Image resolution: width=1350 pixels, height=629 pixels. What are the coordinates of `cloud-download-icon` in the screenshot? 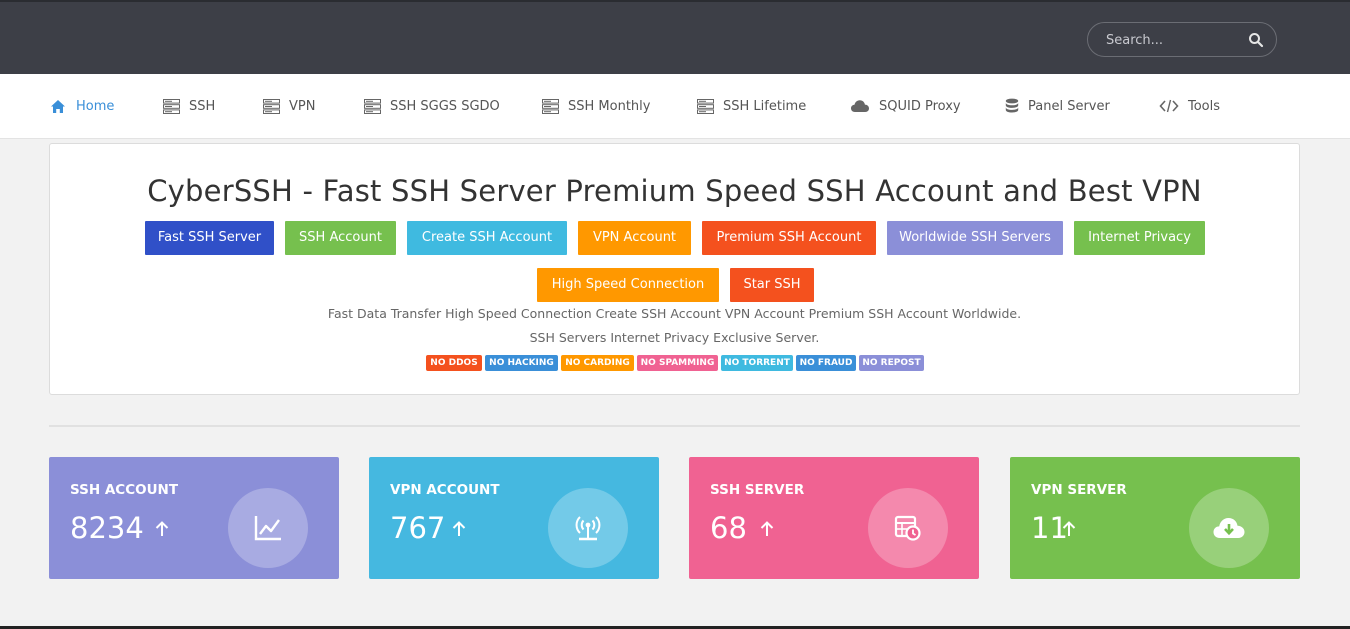 It's located at (1229, 528).